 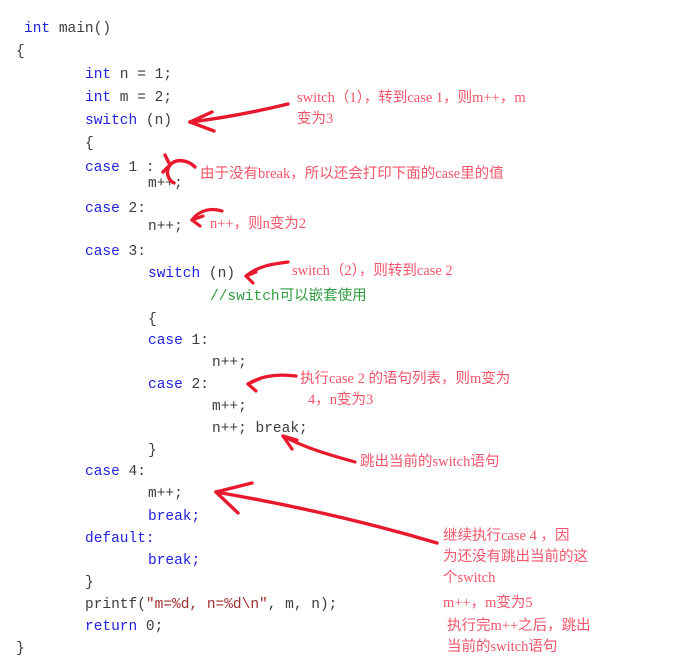 I want to click on code-line-close-brace-main: }, so click(x=20, y=650).